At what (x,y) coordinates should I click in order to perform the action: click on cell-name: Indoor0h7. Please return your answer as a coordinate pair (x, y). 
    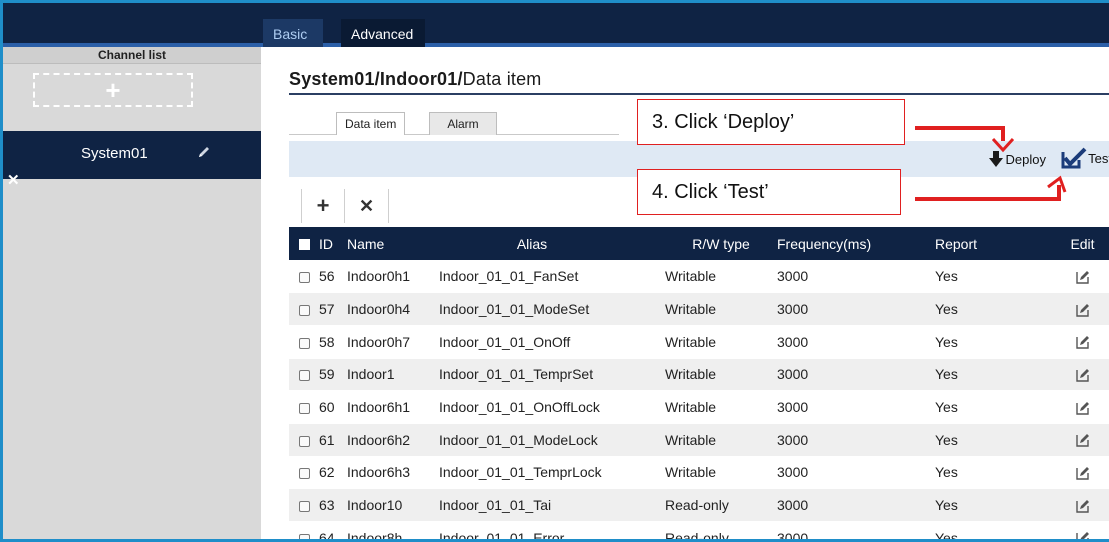
    Looking at the image, I should click on (393, 342).